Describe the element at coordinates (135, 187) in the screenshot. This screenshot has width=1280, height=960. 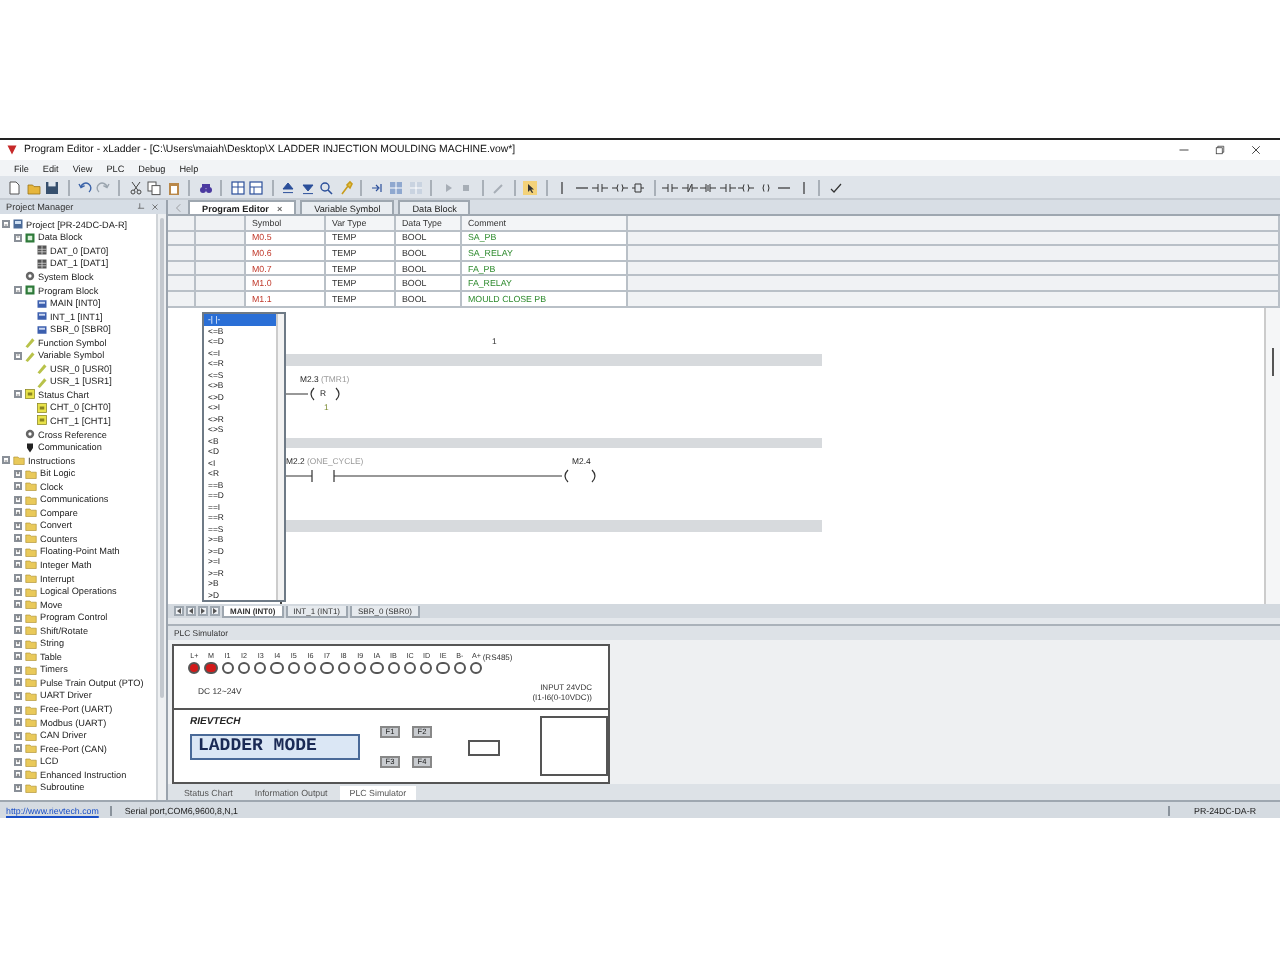
I see `scissors-icon` at that location.